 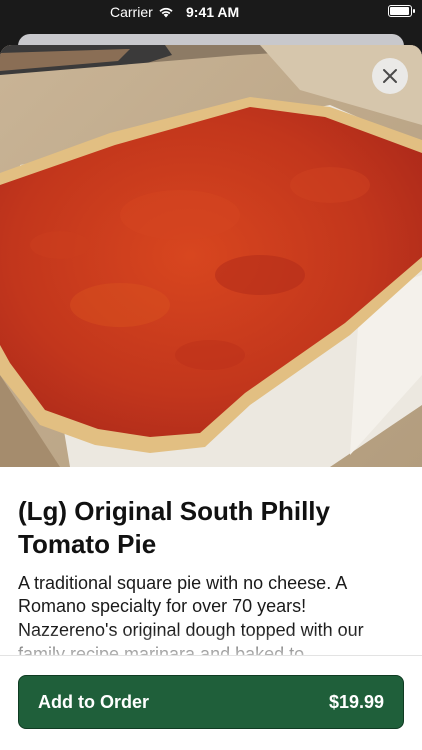 I want to click on status-bar: Carrier 9:41 AM, so click(x=211, y=12).